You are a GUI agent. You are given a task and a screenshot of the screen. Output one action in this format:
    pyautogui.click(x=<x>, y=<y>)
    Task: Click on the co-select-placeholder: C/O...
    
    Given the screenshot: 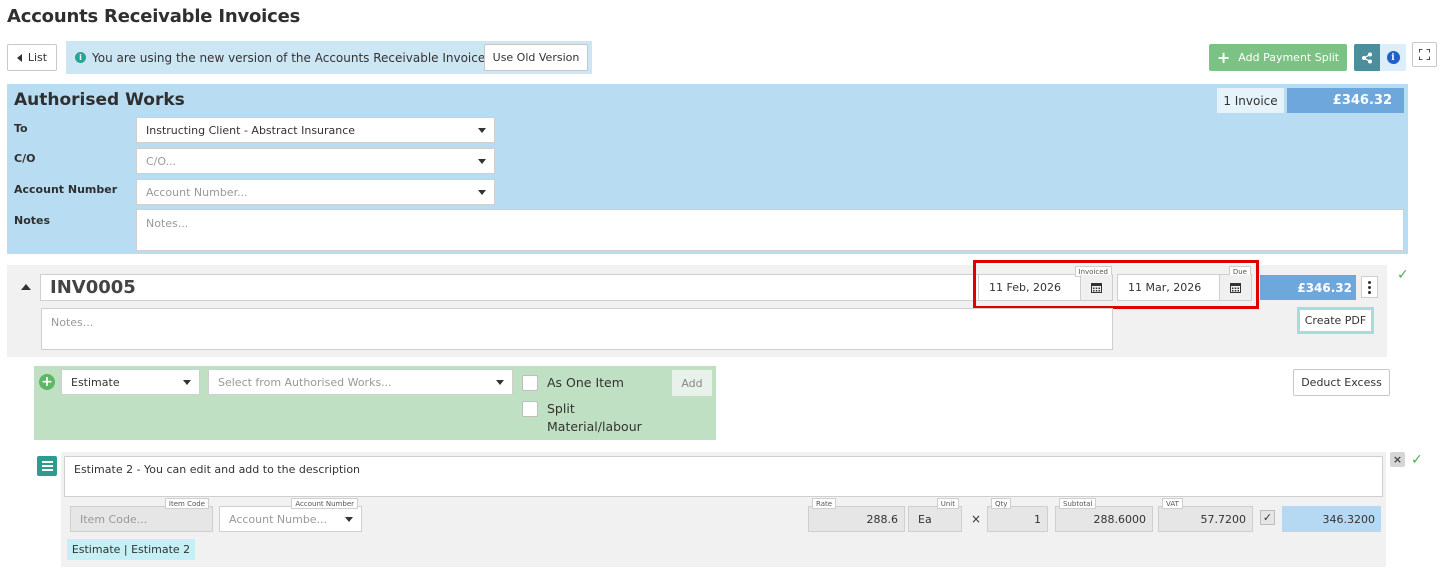 What is the action you would take?
    pyautogui.click(x=161, y=161)
    